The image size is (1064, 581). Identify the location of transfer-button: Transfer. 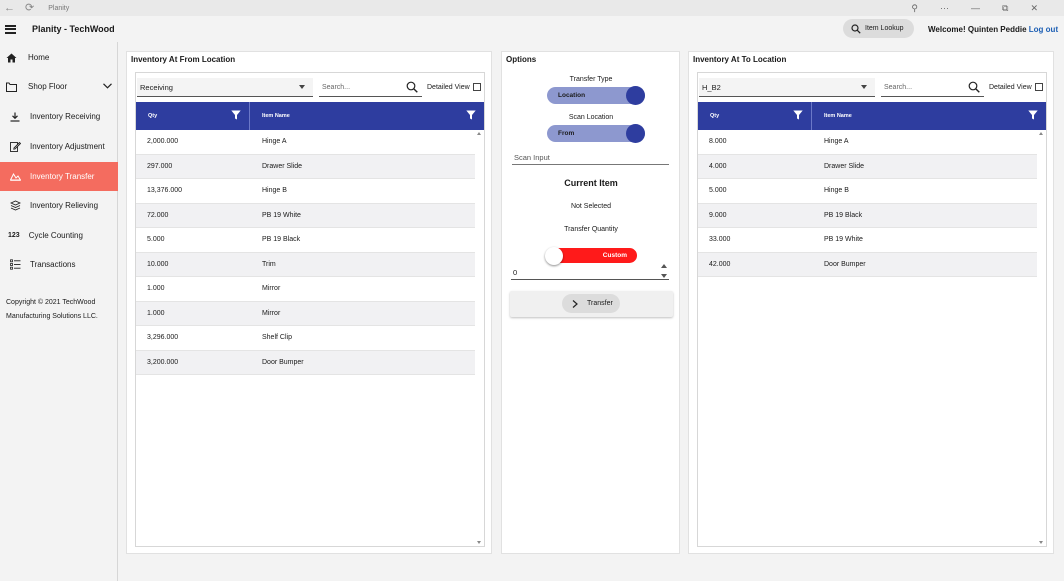
(591, 303).